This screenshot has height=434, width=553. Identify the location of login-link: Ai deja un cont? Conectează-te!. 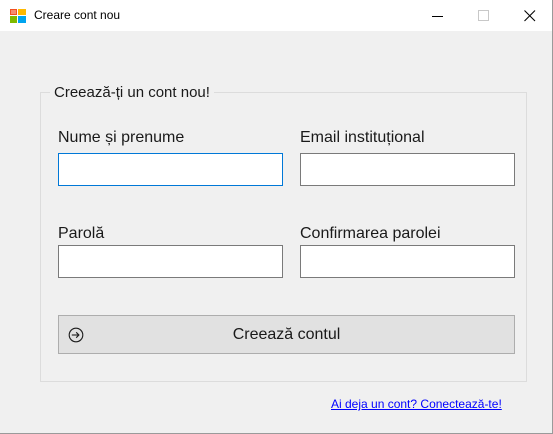
(416, 404).